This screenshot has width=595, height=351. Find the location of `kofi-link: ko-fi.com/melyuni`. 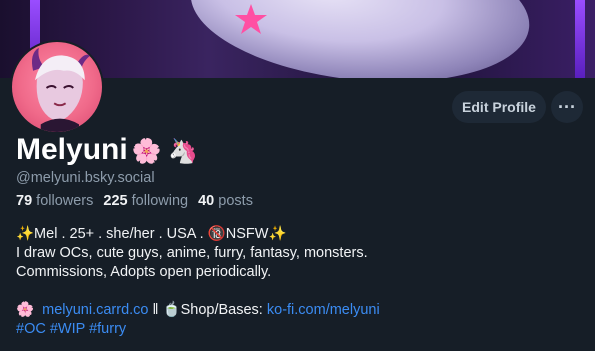

kofi-link: ko-fi.com/melyuni is located at coordinates (323, 310).